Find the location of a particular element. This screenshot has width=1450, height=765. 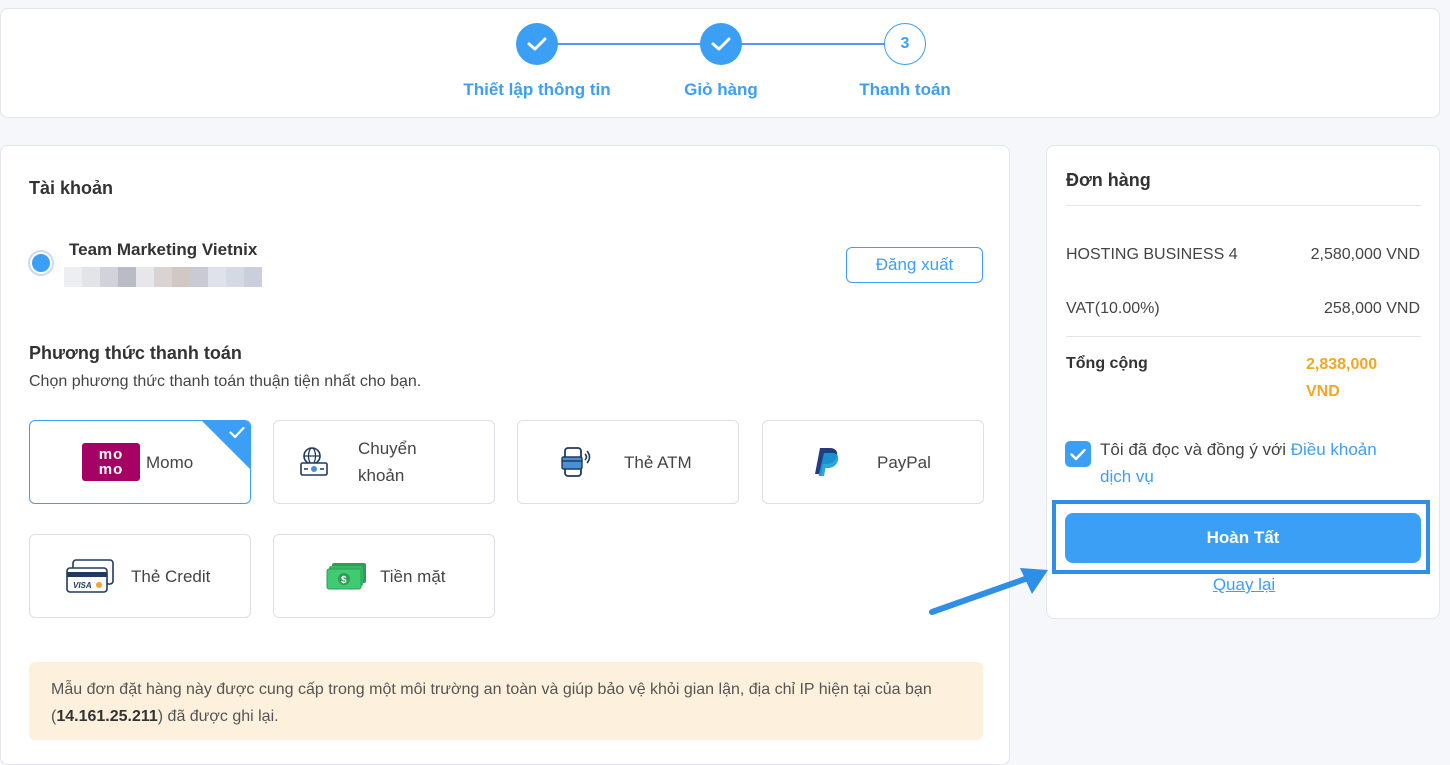

notice-text: ) đã được ghi lại. is located at coordinates (218, 716).